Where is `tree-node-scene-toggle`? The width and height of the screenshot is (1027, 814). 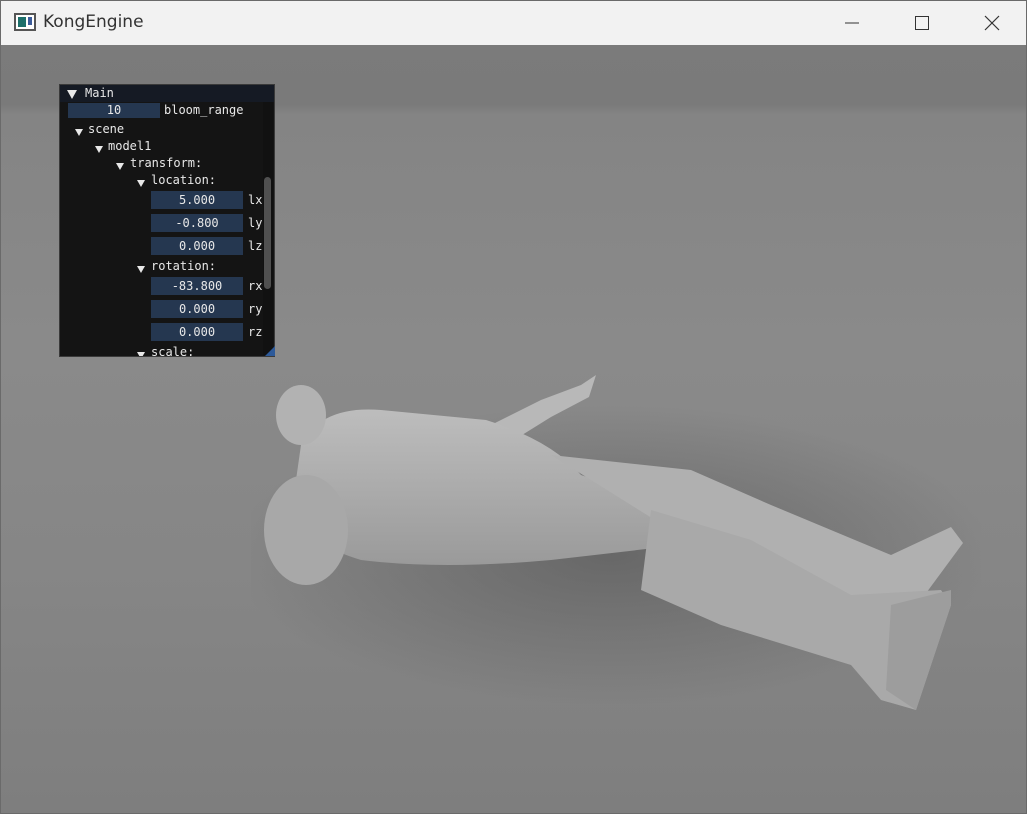 tree-node-scene-toggle is located at coordinates (79, 132).